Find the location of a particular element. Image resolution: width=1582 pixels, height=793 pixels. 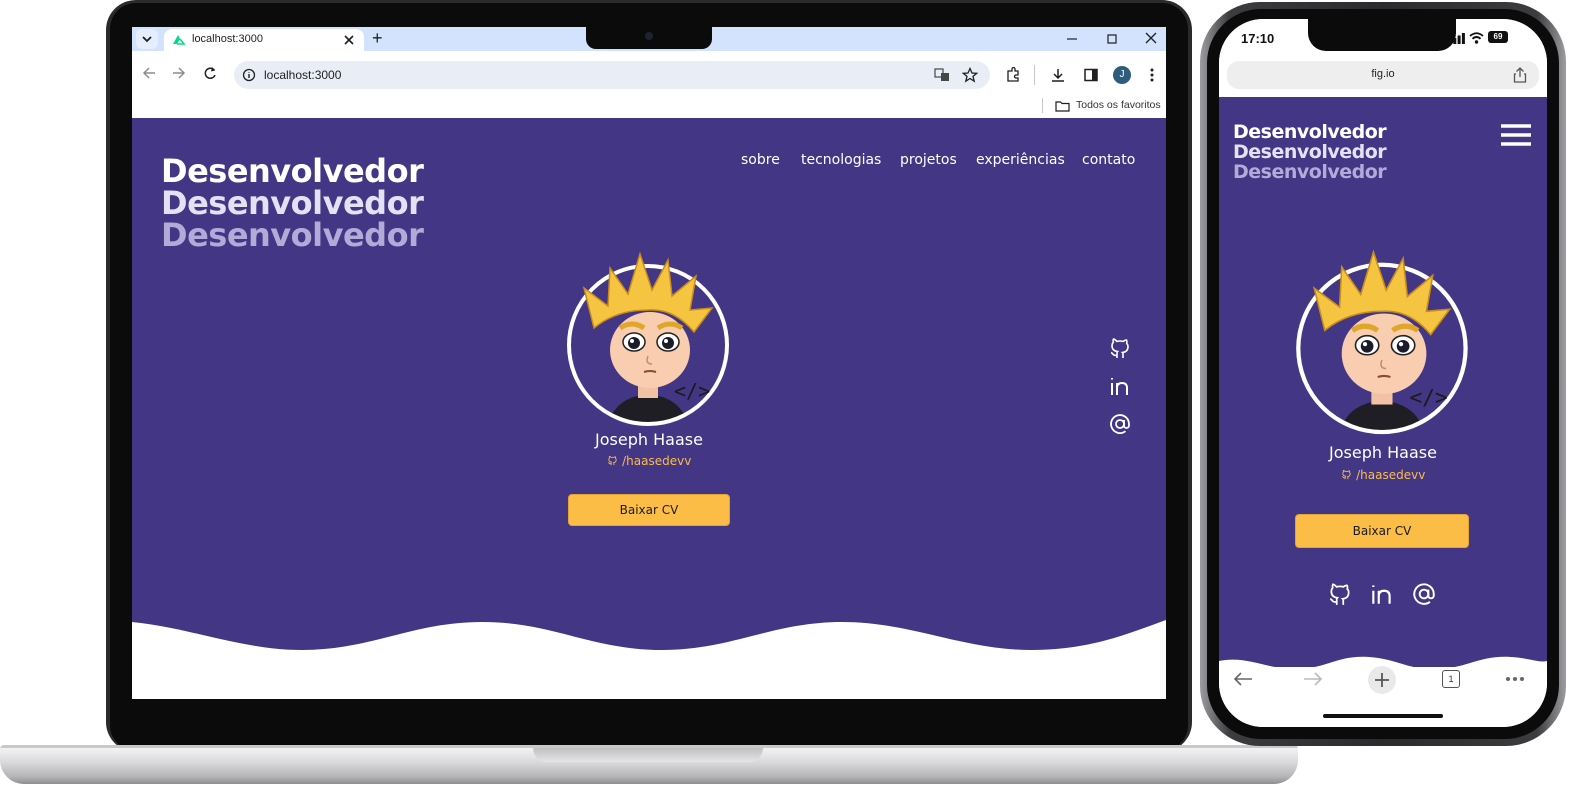

share-icon is located at coordinates (1520, 75).